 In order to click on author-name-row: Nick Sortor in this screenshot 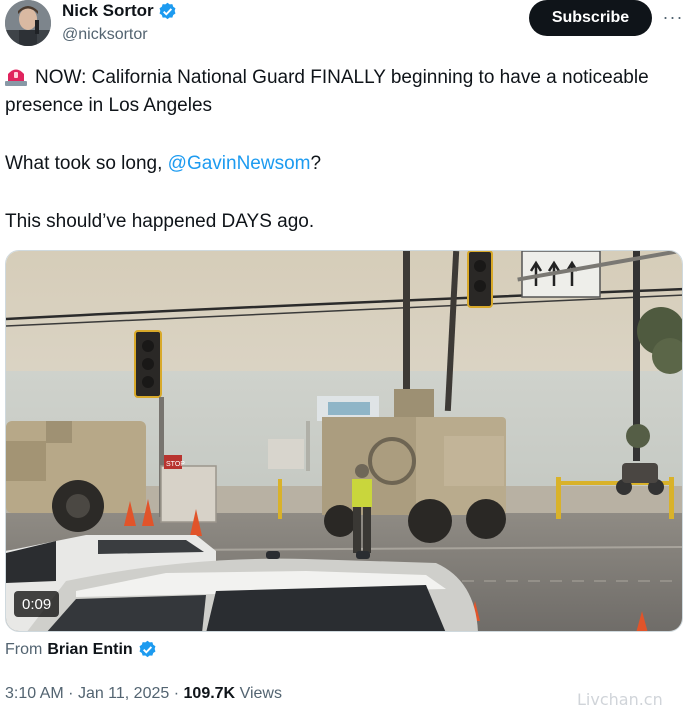, I will do `click(119, 11)`.